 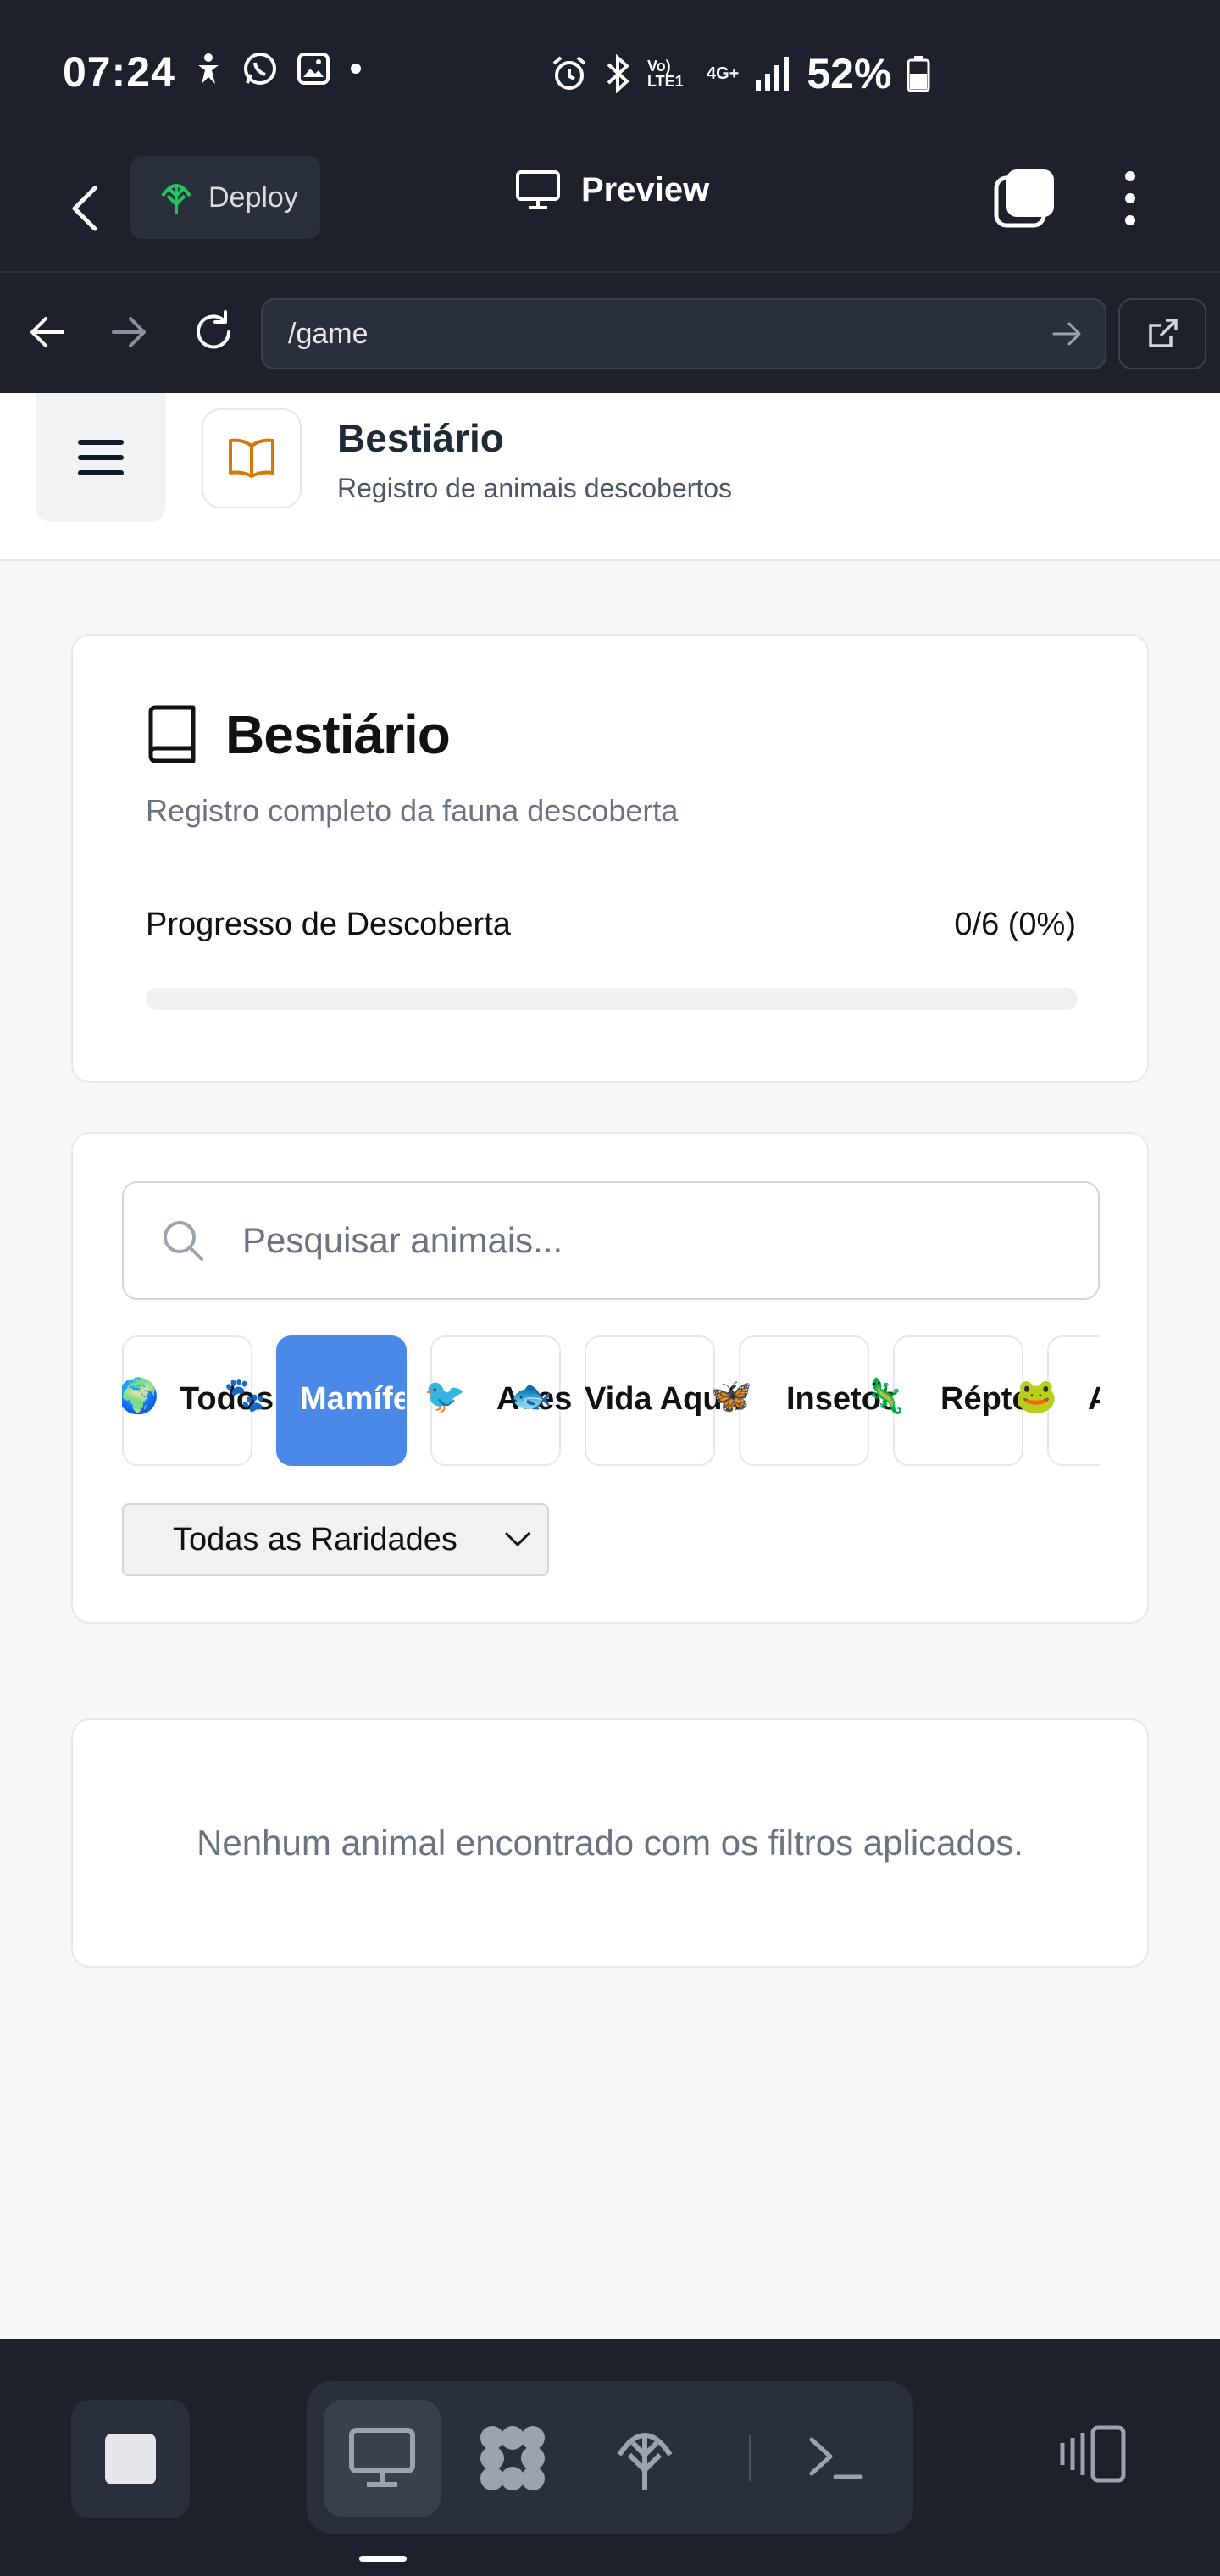 I want to click on dock-agent-button, so click(x=512, y=2458).